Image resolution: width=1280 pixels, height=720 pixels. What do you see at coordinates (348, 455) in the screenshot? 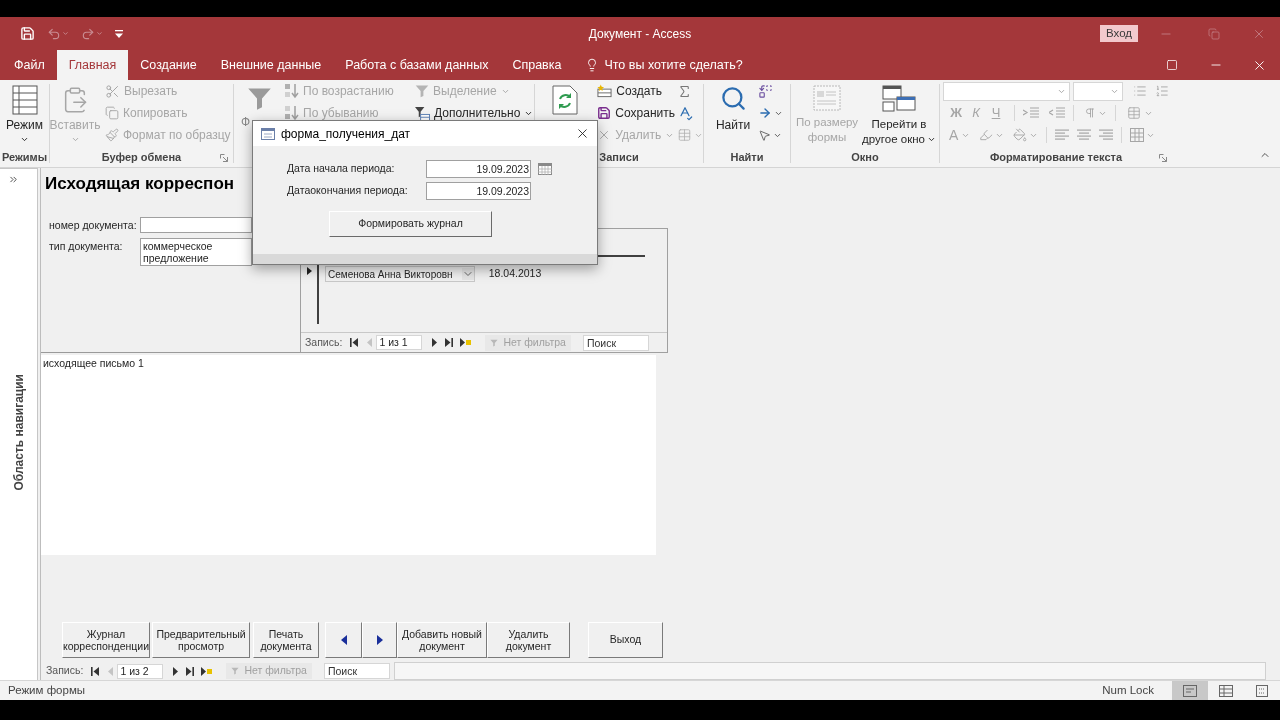
I see `memo-field: исходящее письмо 1` at bounding box center [348, 455].